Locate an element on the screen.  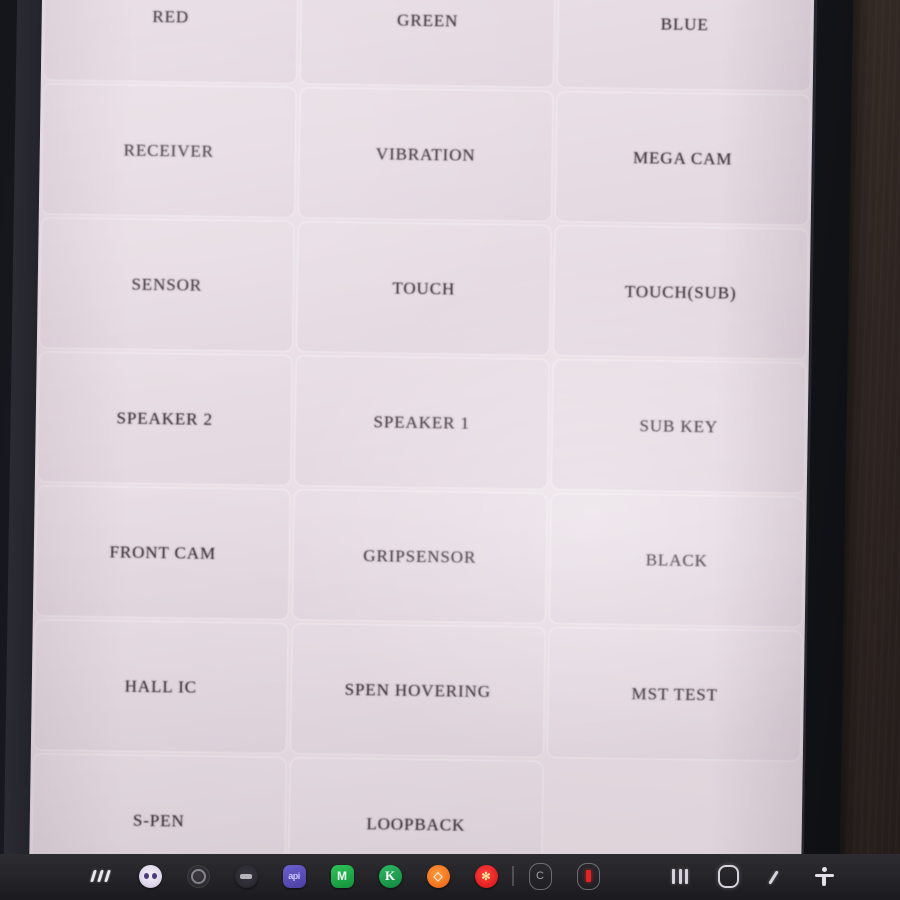
kakao-icon: K is located at coordinates (390, 876).